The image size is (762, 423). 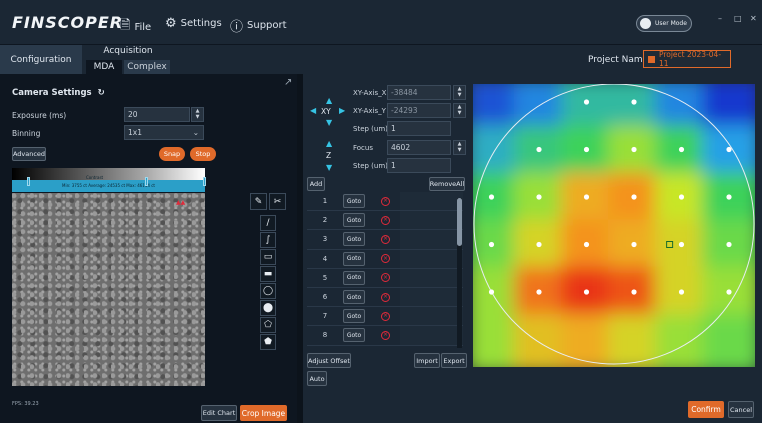 I want to click on project-name-field: Project 2023-04-11, so click(x=687, y=59).